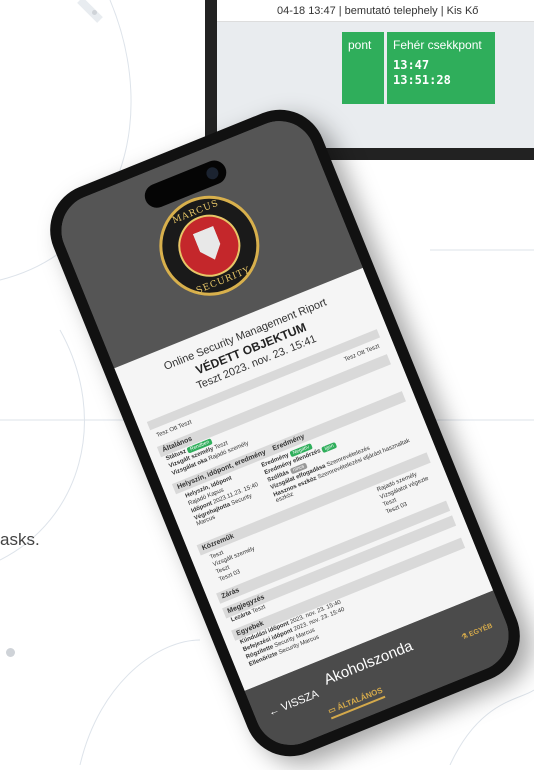 The height and width of the screenshot is (770, 534). What do you see at coordinates (360, 45) in the screenshot?
I see `checkpoint-prev-label: pont` at bounding box center [360, 45].